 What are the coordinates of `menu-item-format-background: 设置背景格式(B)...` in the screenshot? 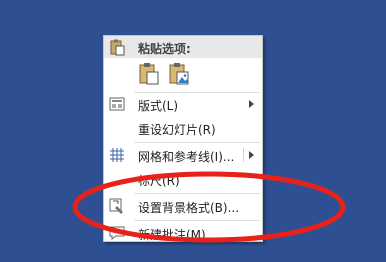 It's located at (183, 206).